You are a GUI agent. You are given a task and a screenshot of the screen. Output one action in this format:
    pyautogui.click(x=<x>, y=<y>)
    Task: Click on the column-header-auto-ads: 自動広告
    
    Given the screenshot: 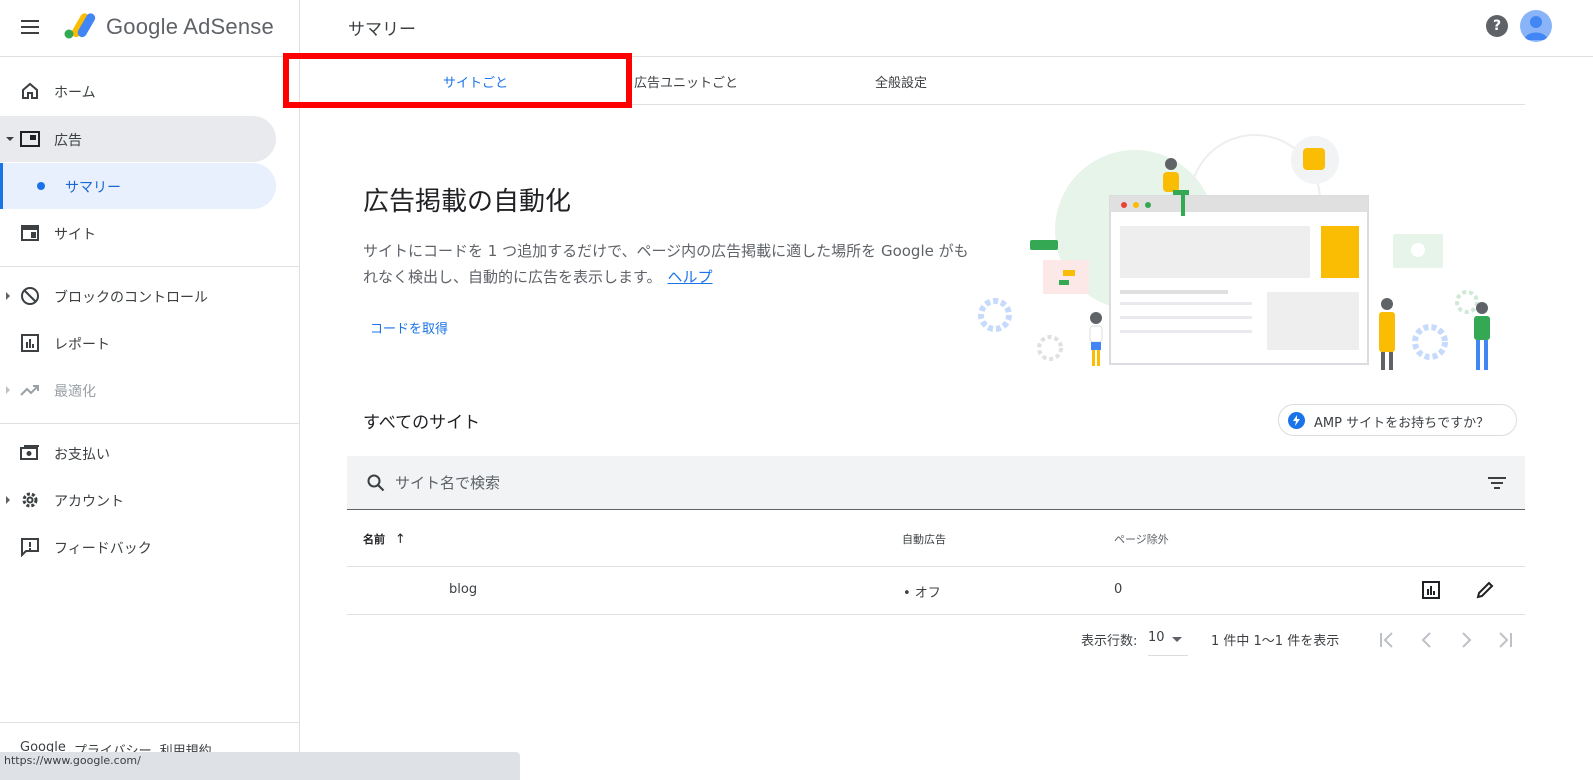 What is the action you would take?
    pyautogui.click(x=924, y=539)
    